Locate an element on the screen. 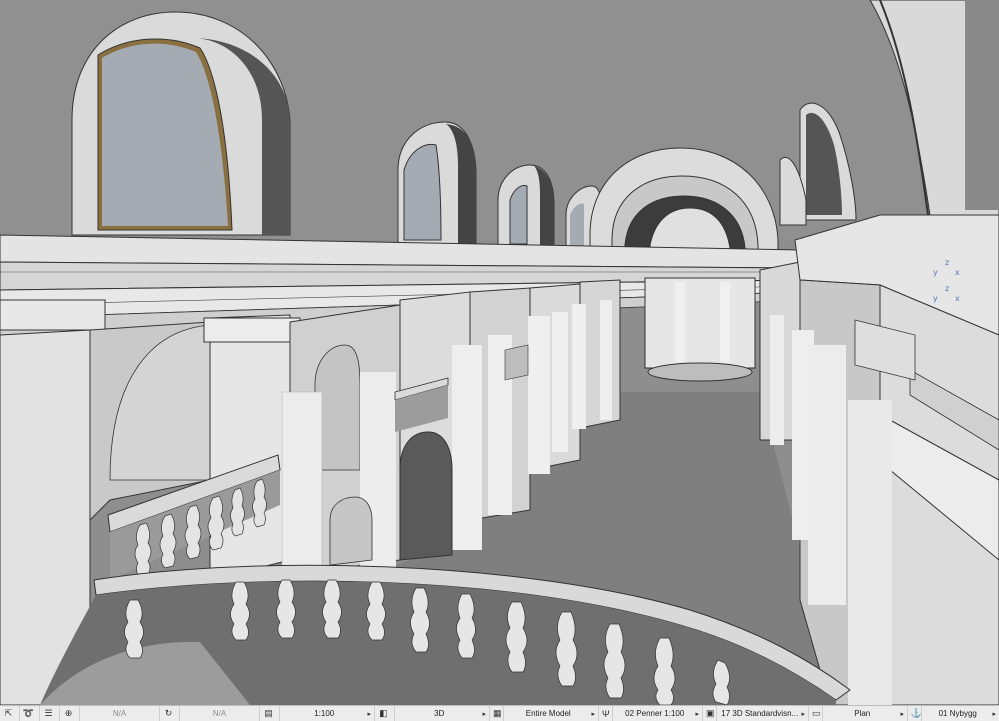 The width and height of the screenshot is (999, 721). view-icon: ▣ is located at coordinates (710, 713).